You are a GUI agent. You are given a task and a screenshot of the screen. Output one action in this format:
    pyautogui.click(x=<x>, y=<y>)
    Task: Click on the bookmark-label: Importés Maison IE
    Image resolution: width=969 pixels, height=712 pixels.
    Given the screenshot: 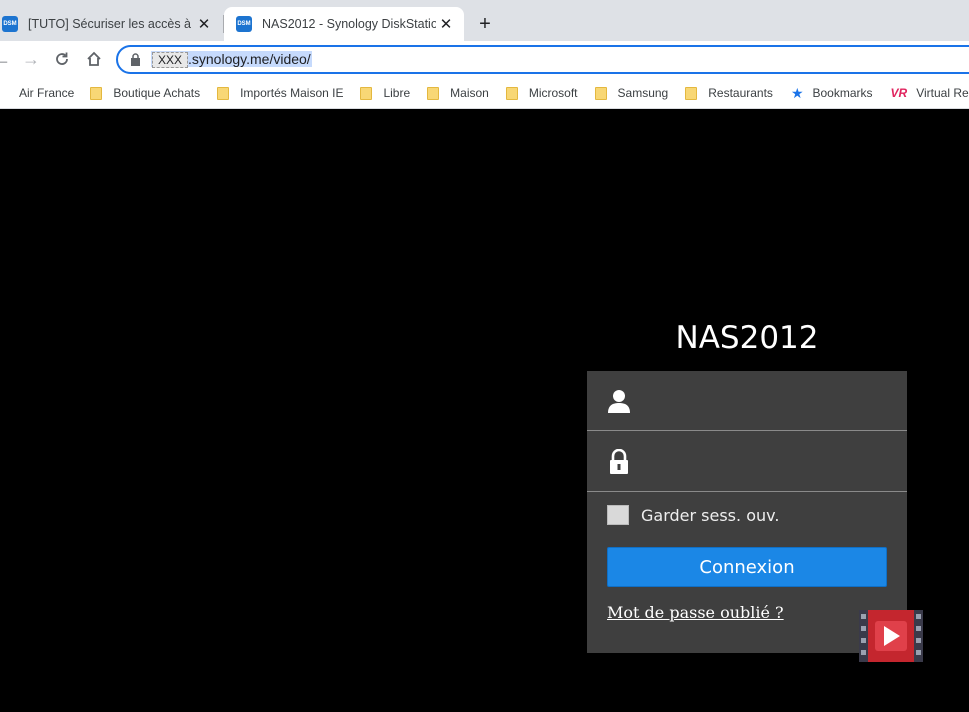 What is the action you would take?
    pyautogui.click(x=292, y=93)
    